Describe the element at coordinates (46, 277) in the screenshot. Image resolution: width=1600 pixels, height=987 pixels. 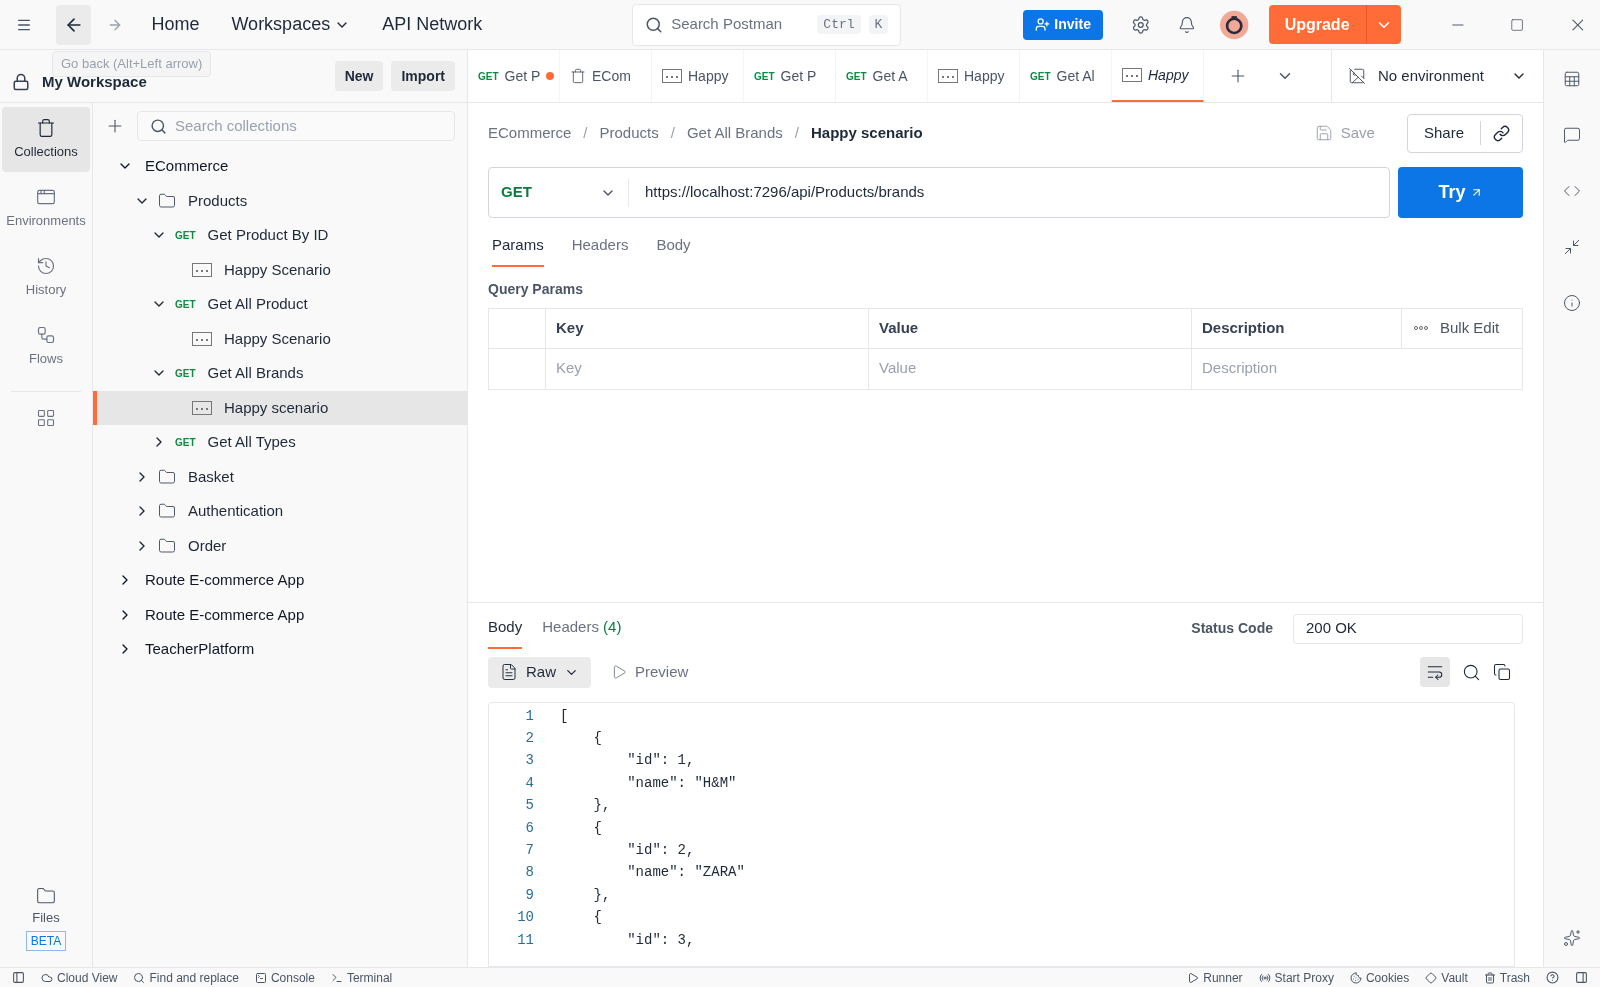
I see `sidebar-tab: History` at that location.